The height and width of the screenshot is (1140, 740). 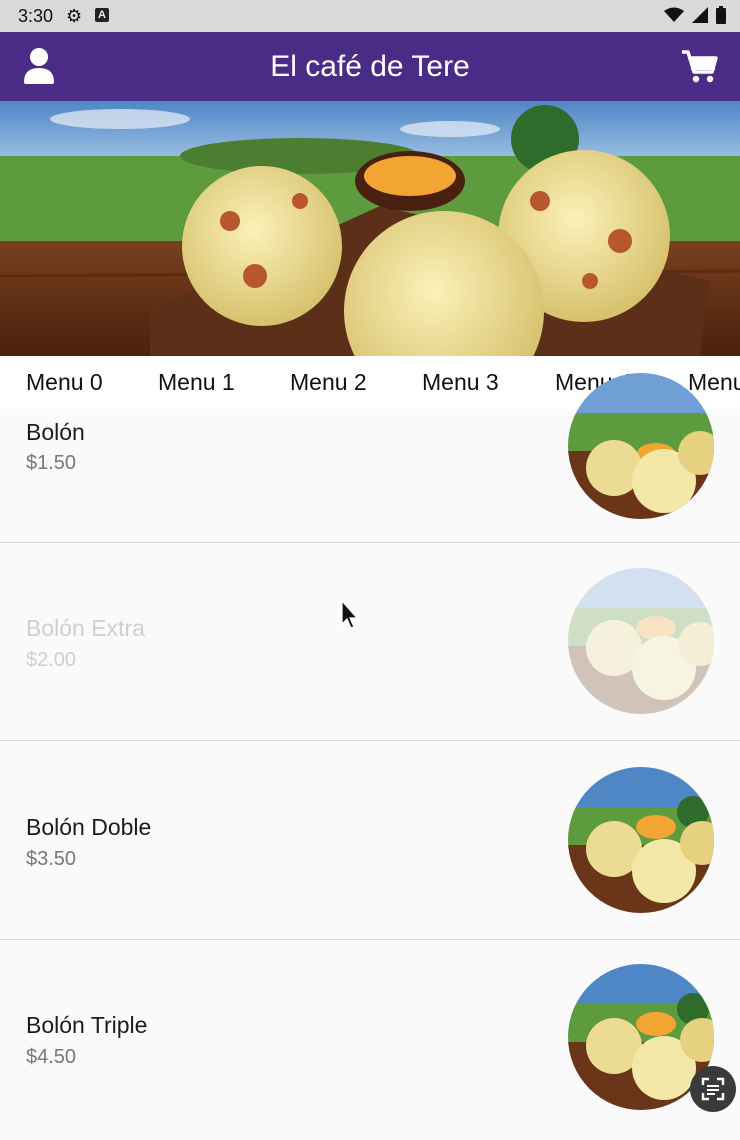 What do you see at coordinates (102, 15) in the screenshot?
I see `a-notification-icon: A` at bounding box center [102, 15].